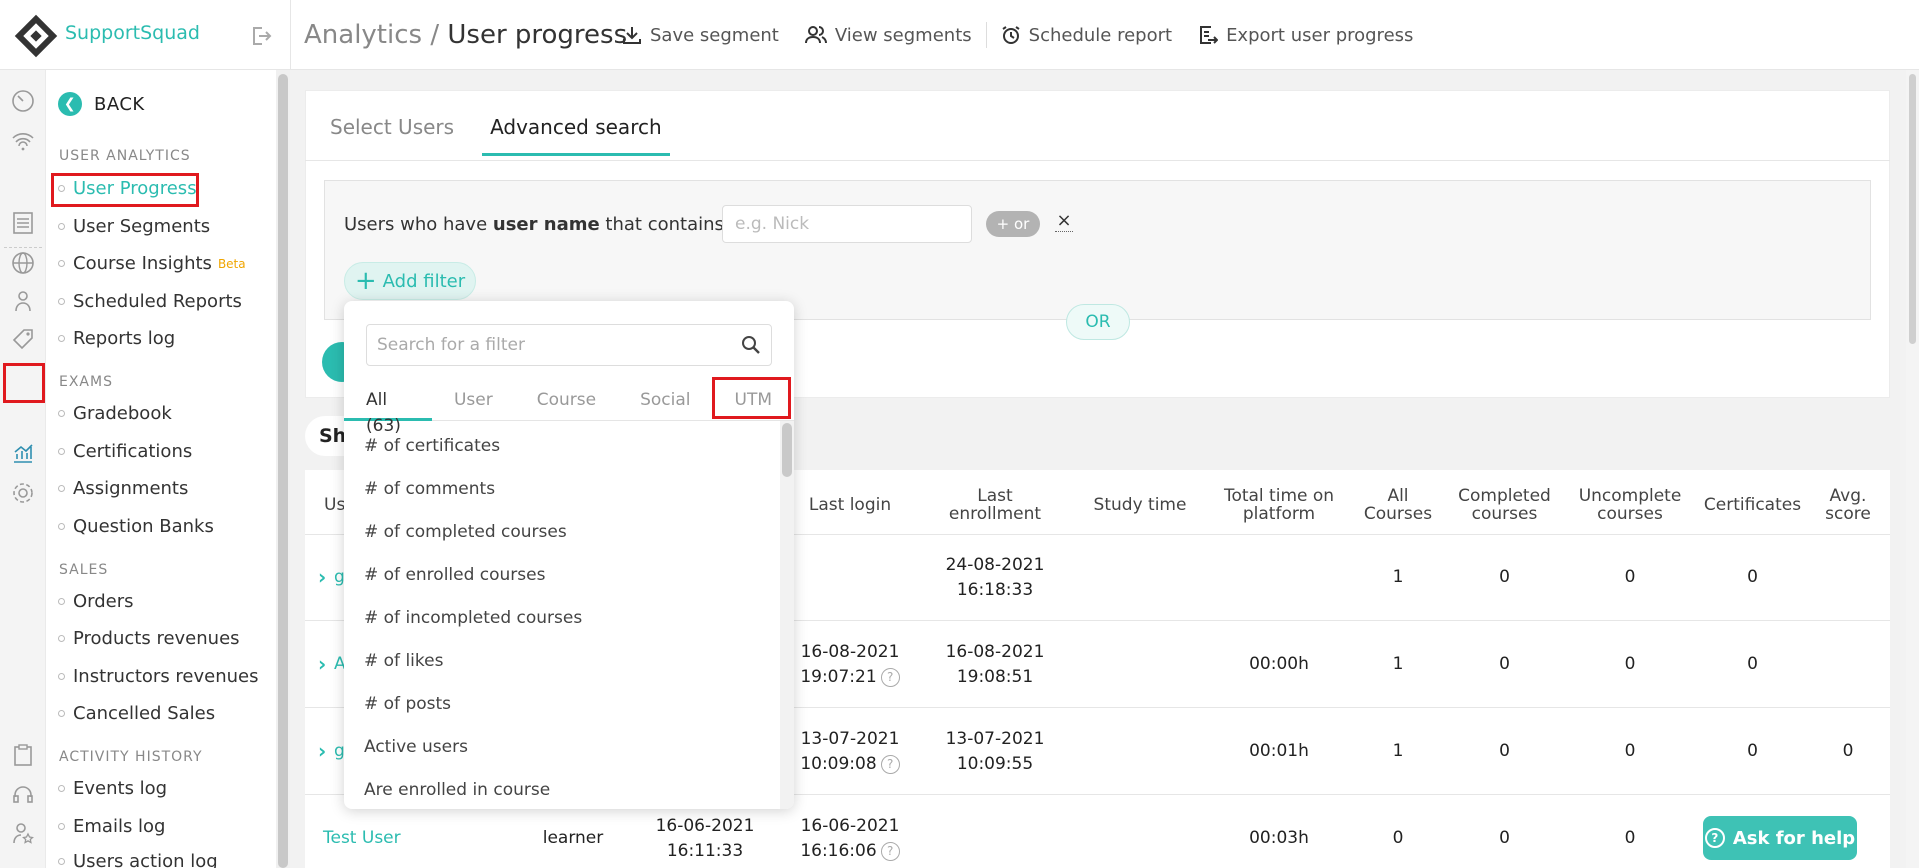  Describe the element at coordinates (23, 301) in the screenshot. I see `user-badge-icon` at that location.